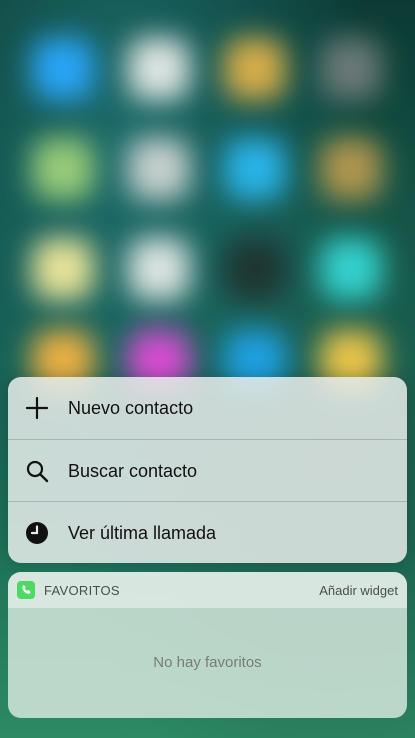 The image size is (415, 738). Describe the element at coordinates (37, 533) in the screenshot. I see `clock-icon` at that location.